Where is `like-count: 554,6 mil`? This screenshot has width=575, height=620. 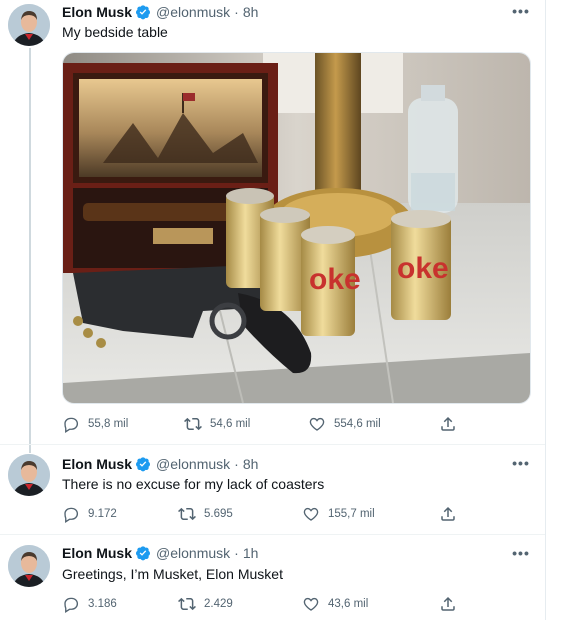
like-count: 554,6 mil is located at coordinates (357, 424).